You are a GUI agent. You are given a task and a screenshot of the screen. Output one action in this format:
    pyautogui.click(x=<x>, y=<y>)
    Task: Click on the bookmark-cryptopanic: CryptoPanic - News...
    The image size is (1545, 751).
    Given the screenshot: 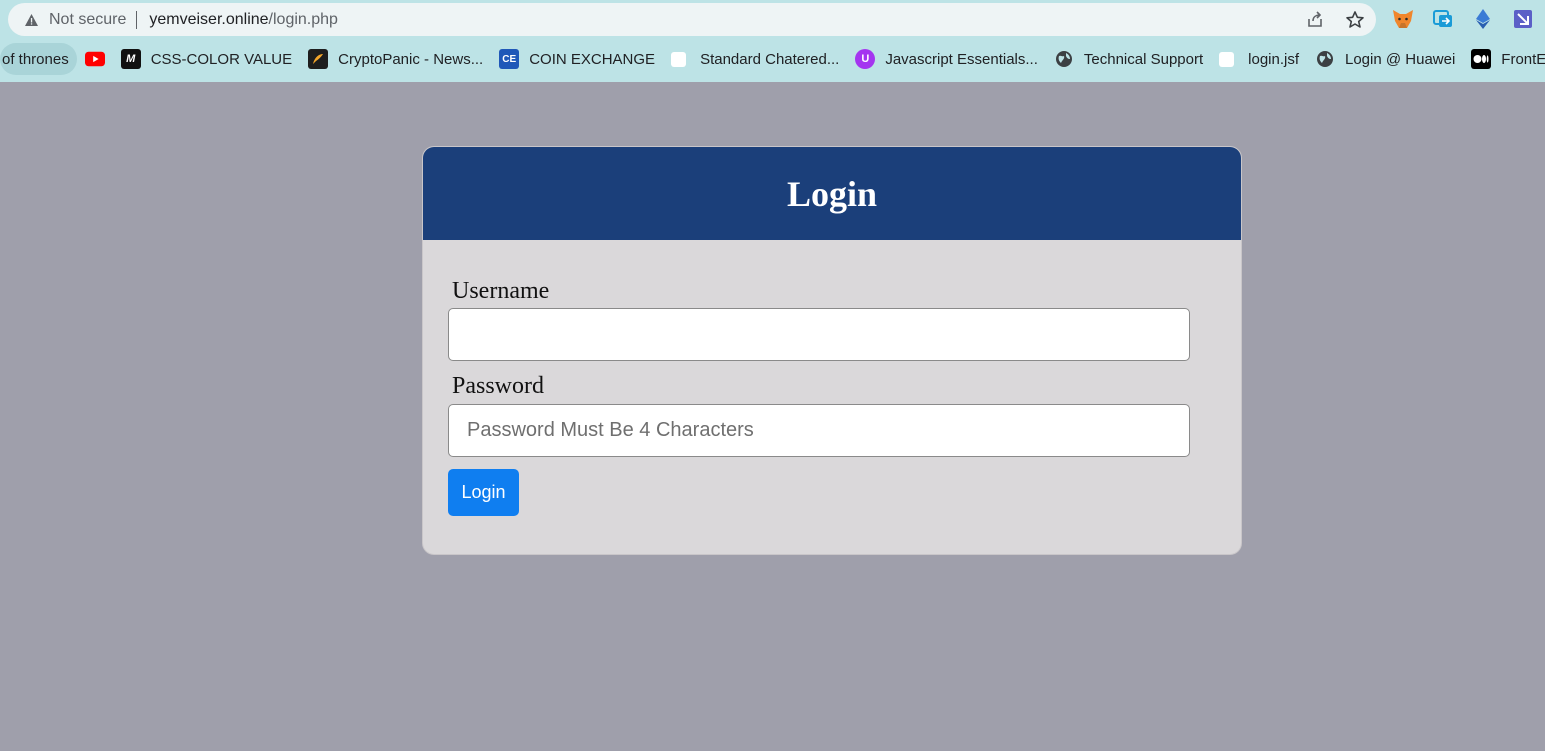 What is the action you would take?
    pyautogui.click(x=395, y=59)
    